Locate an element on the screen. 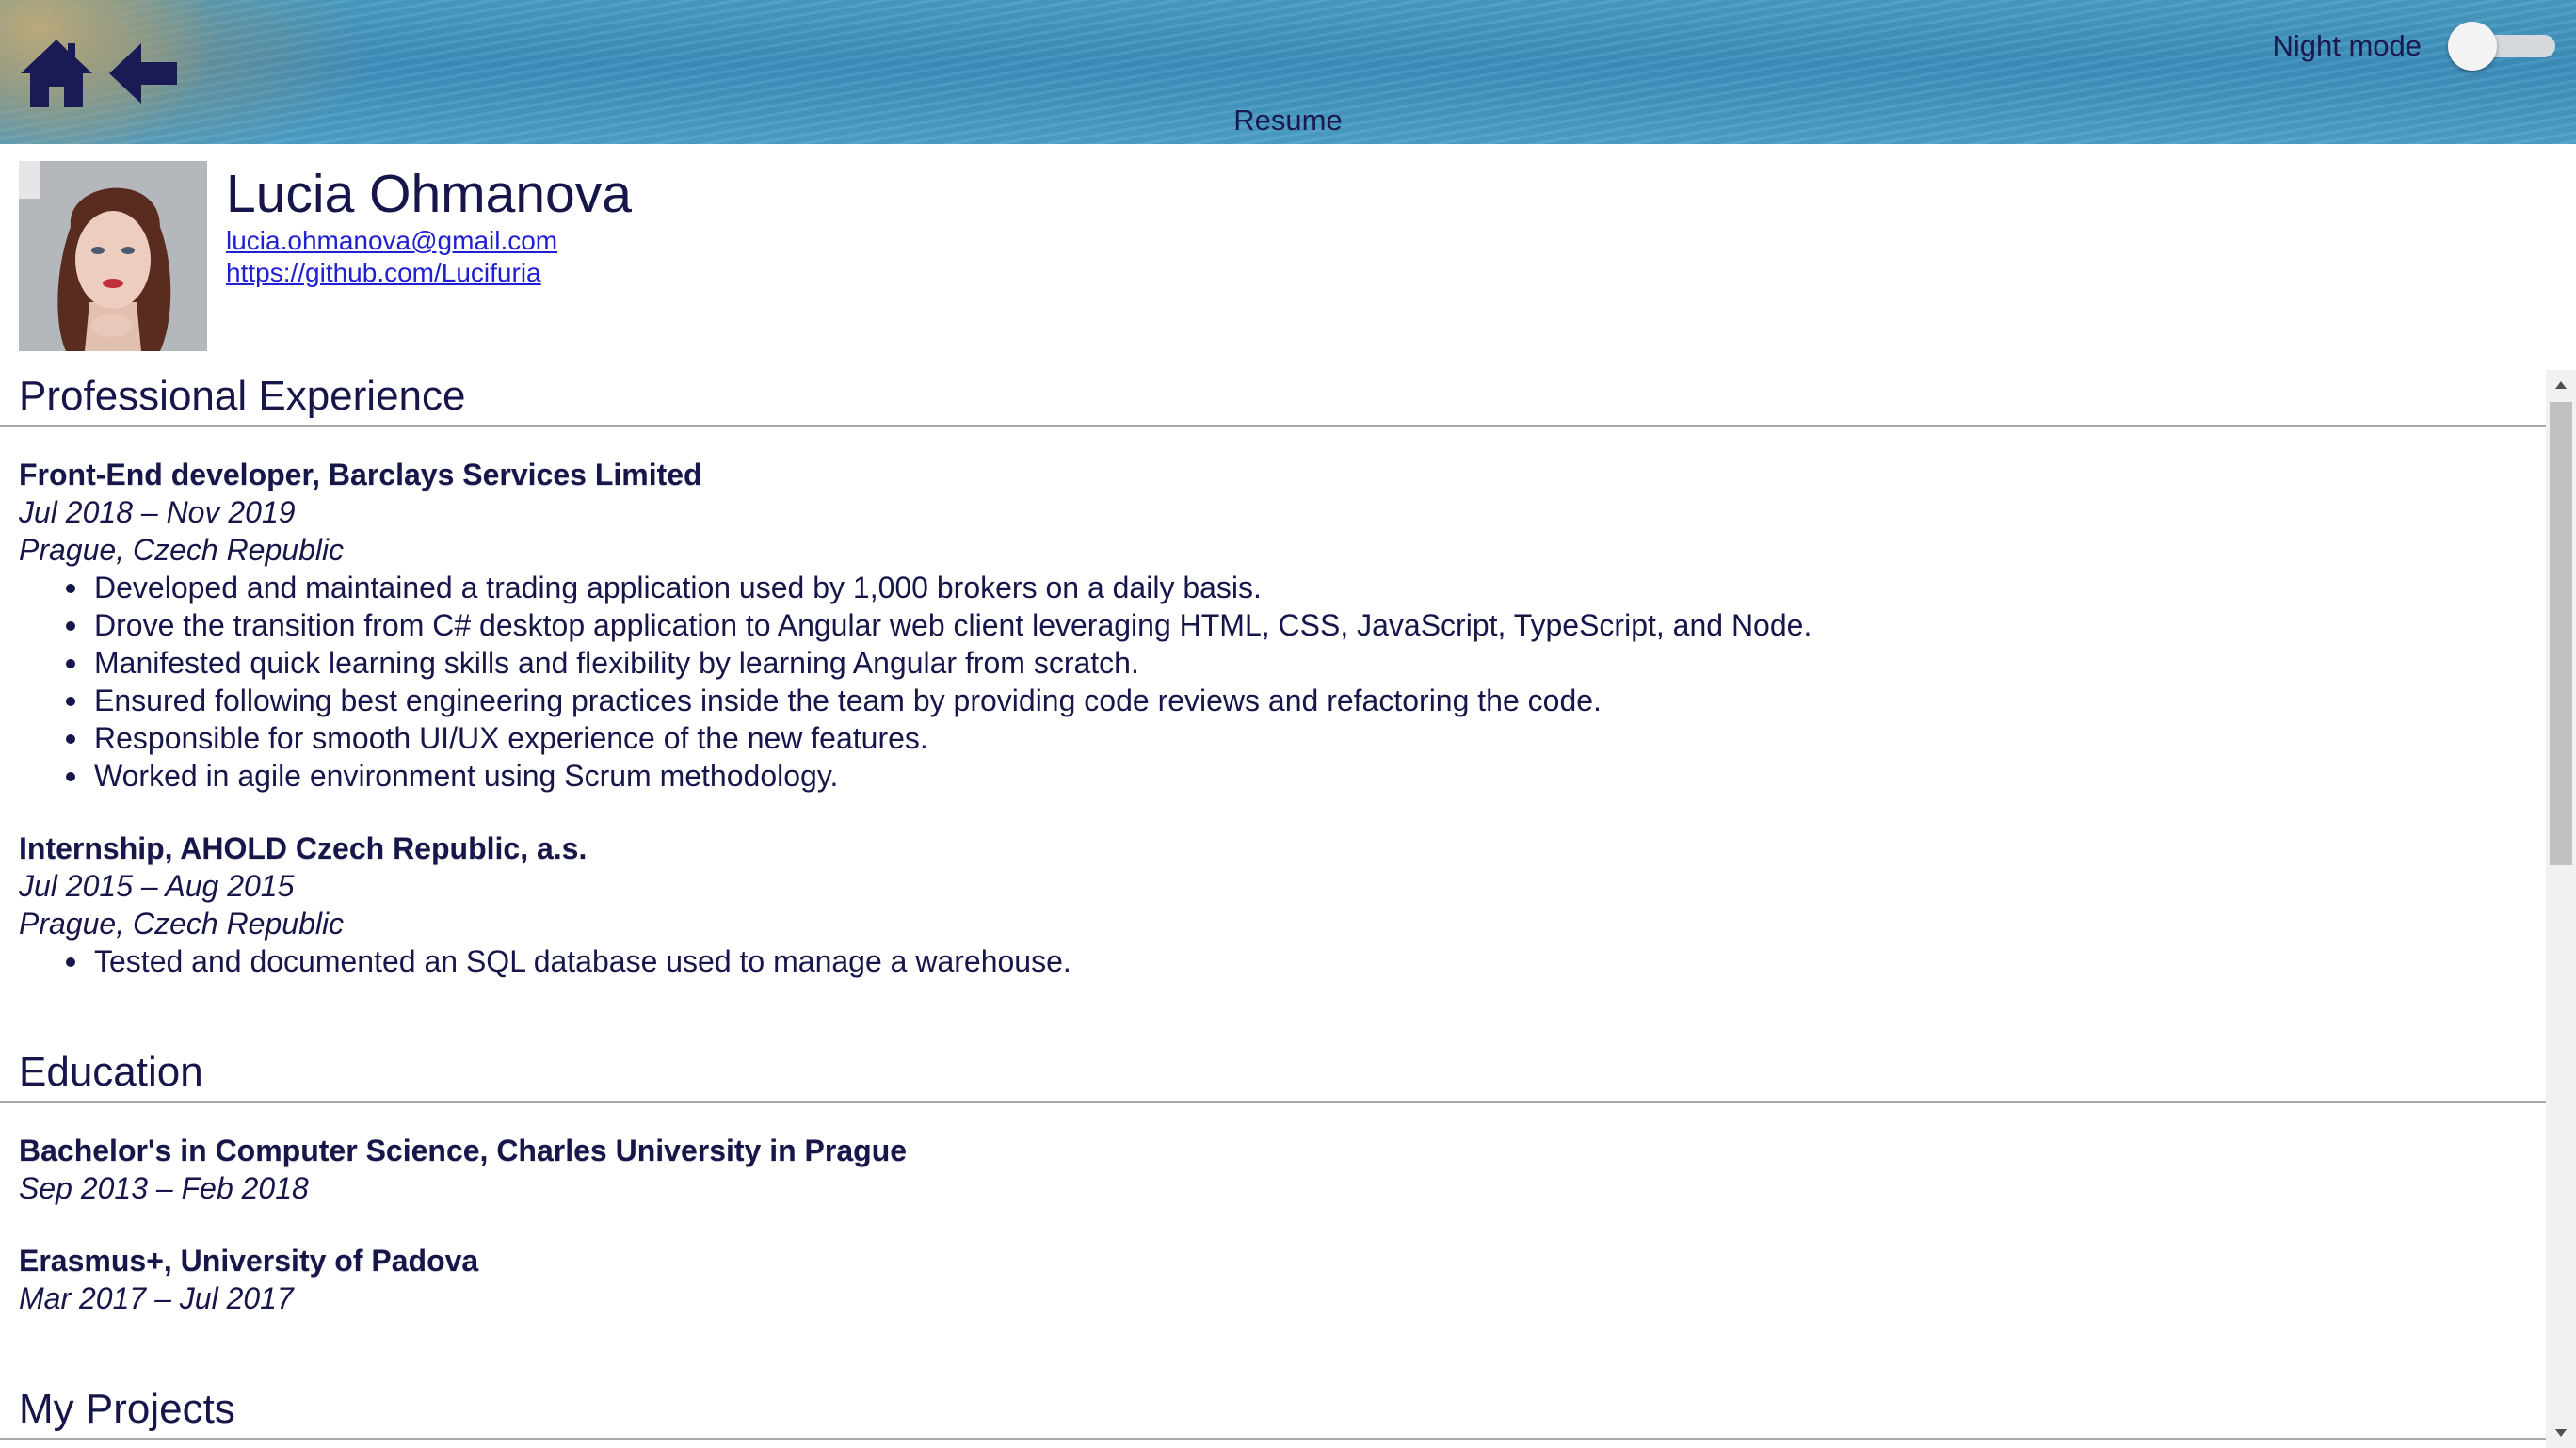 This screenshot has height=1448, width=2576. email-link: lucia.ohmanova@gmail.com is located at coordinates (429, 241).